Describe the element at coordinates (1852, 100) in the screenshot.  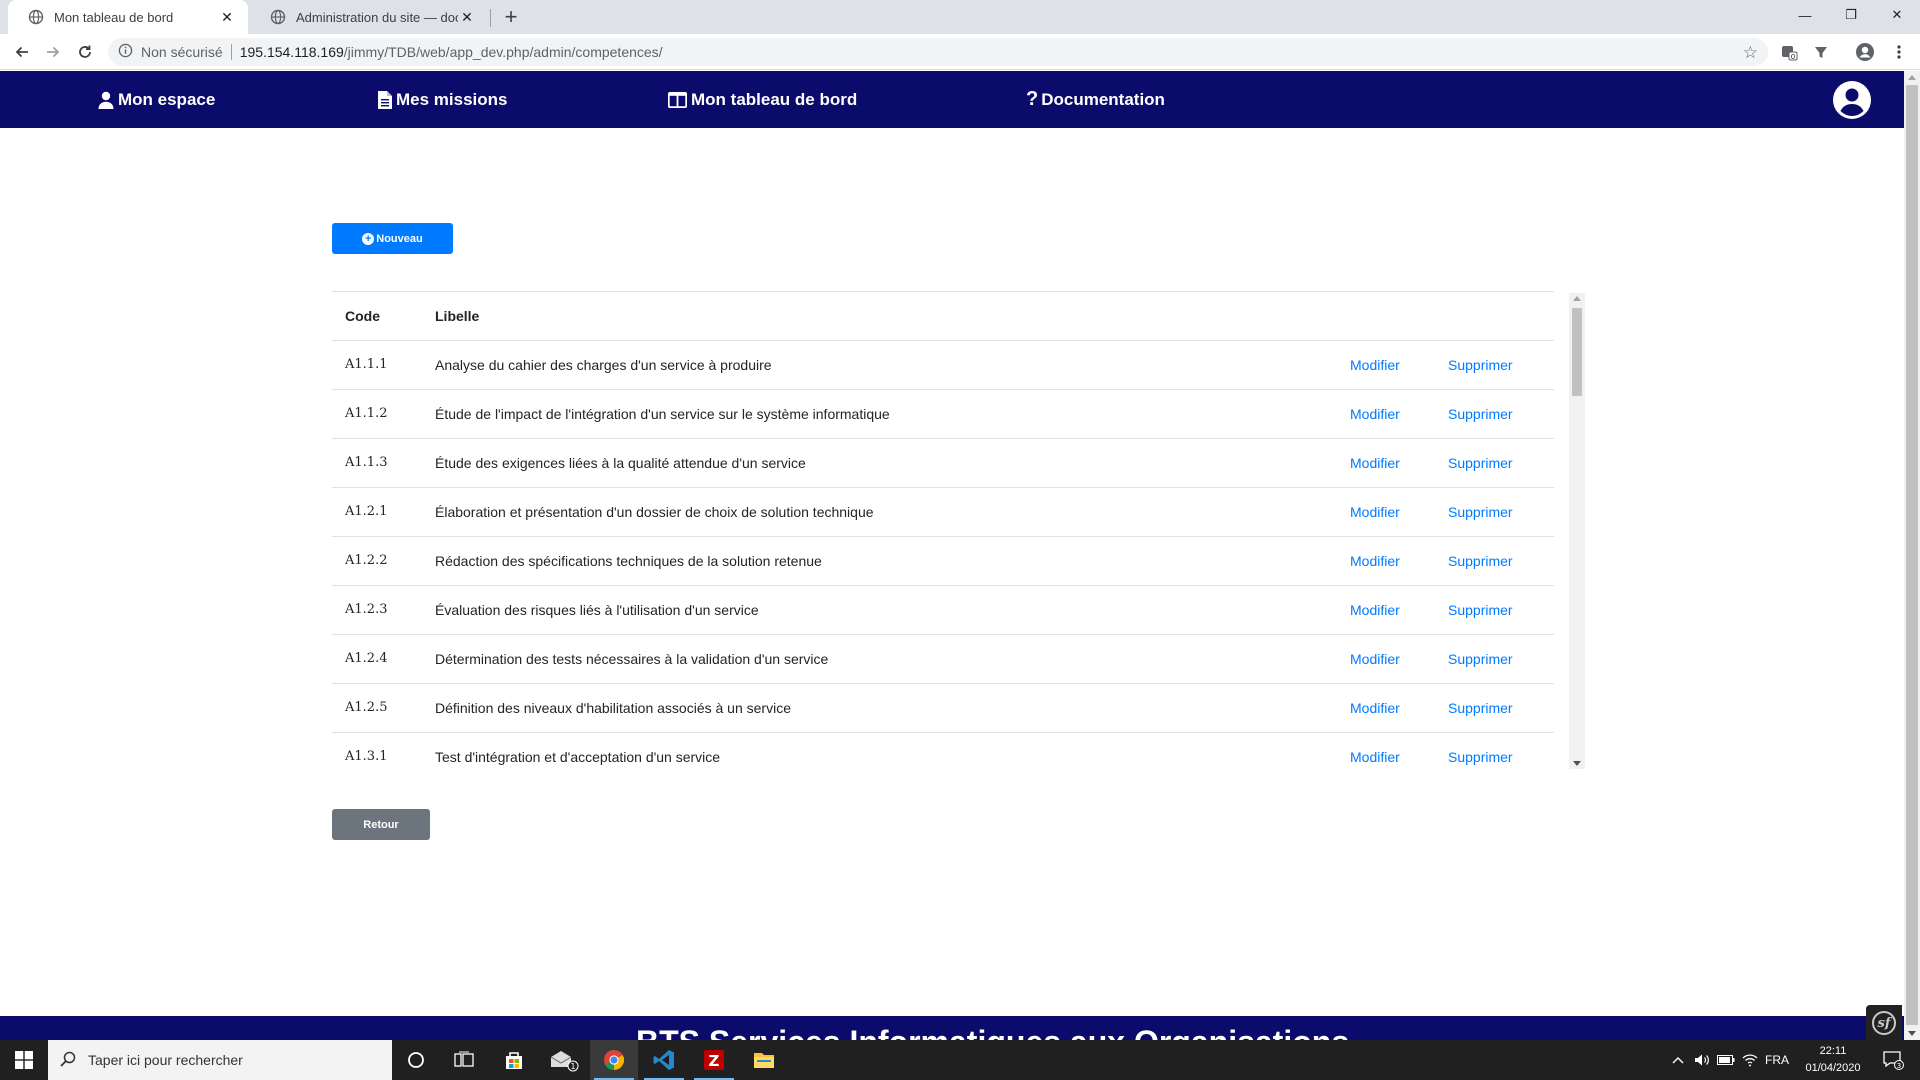
I see `user-circle-icon` at that location.